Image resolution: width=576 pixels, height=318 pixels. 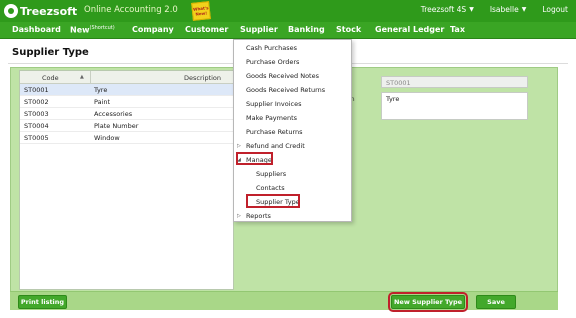 I want to click on cell-code: ST0005, so click(x=36, y=138).